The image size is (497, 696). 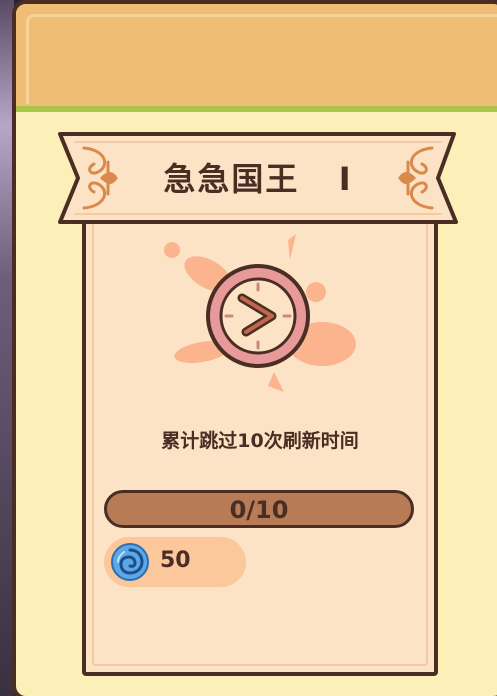 What do you see at coordinates (345, 179) in the screenshot?
I see `achievement-level: I` at bounding box center [345, 179].